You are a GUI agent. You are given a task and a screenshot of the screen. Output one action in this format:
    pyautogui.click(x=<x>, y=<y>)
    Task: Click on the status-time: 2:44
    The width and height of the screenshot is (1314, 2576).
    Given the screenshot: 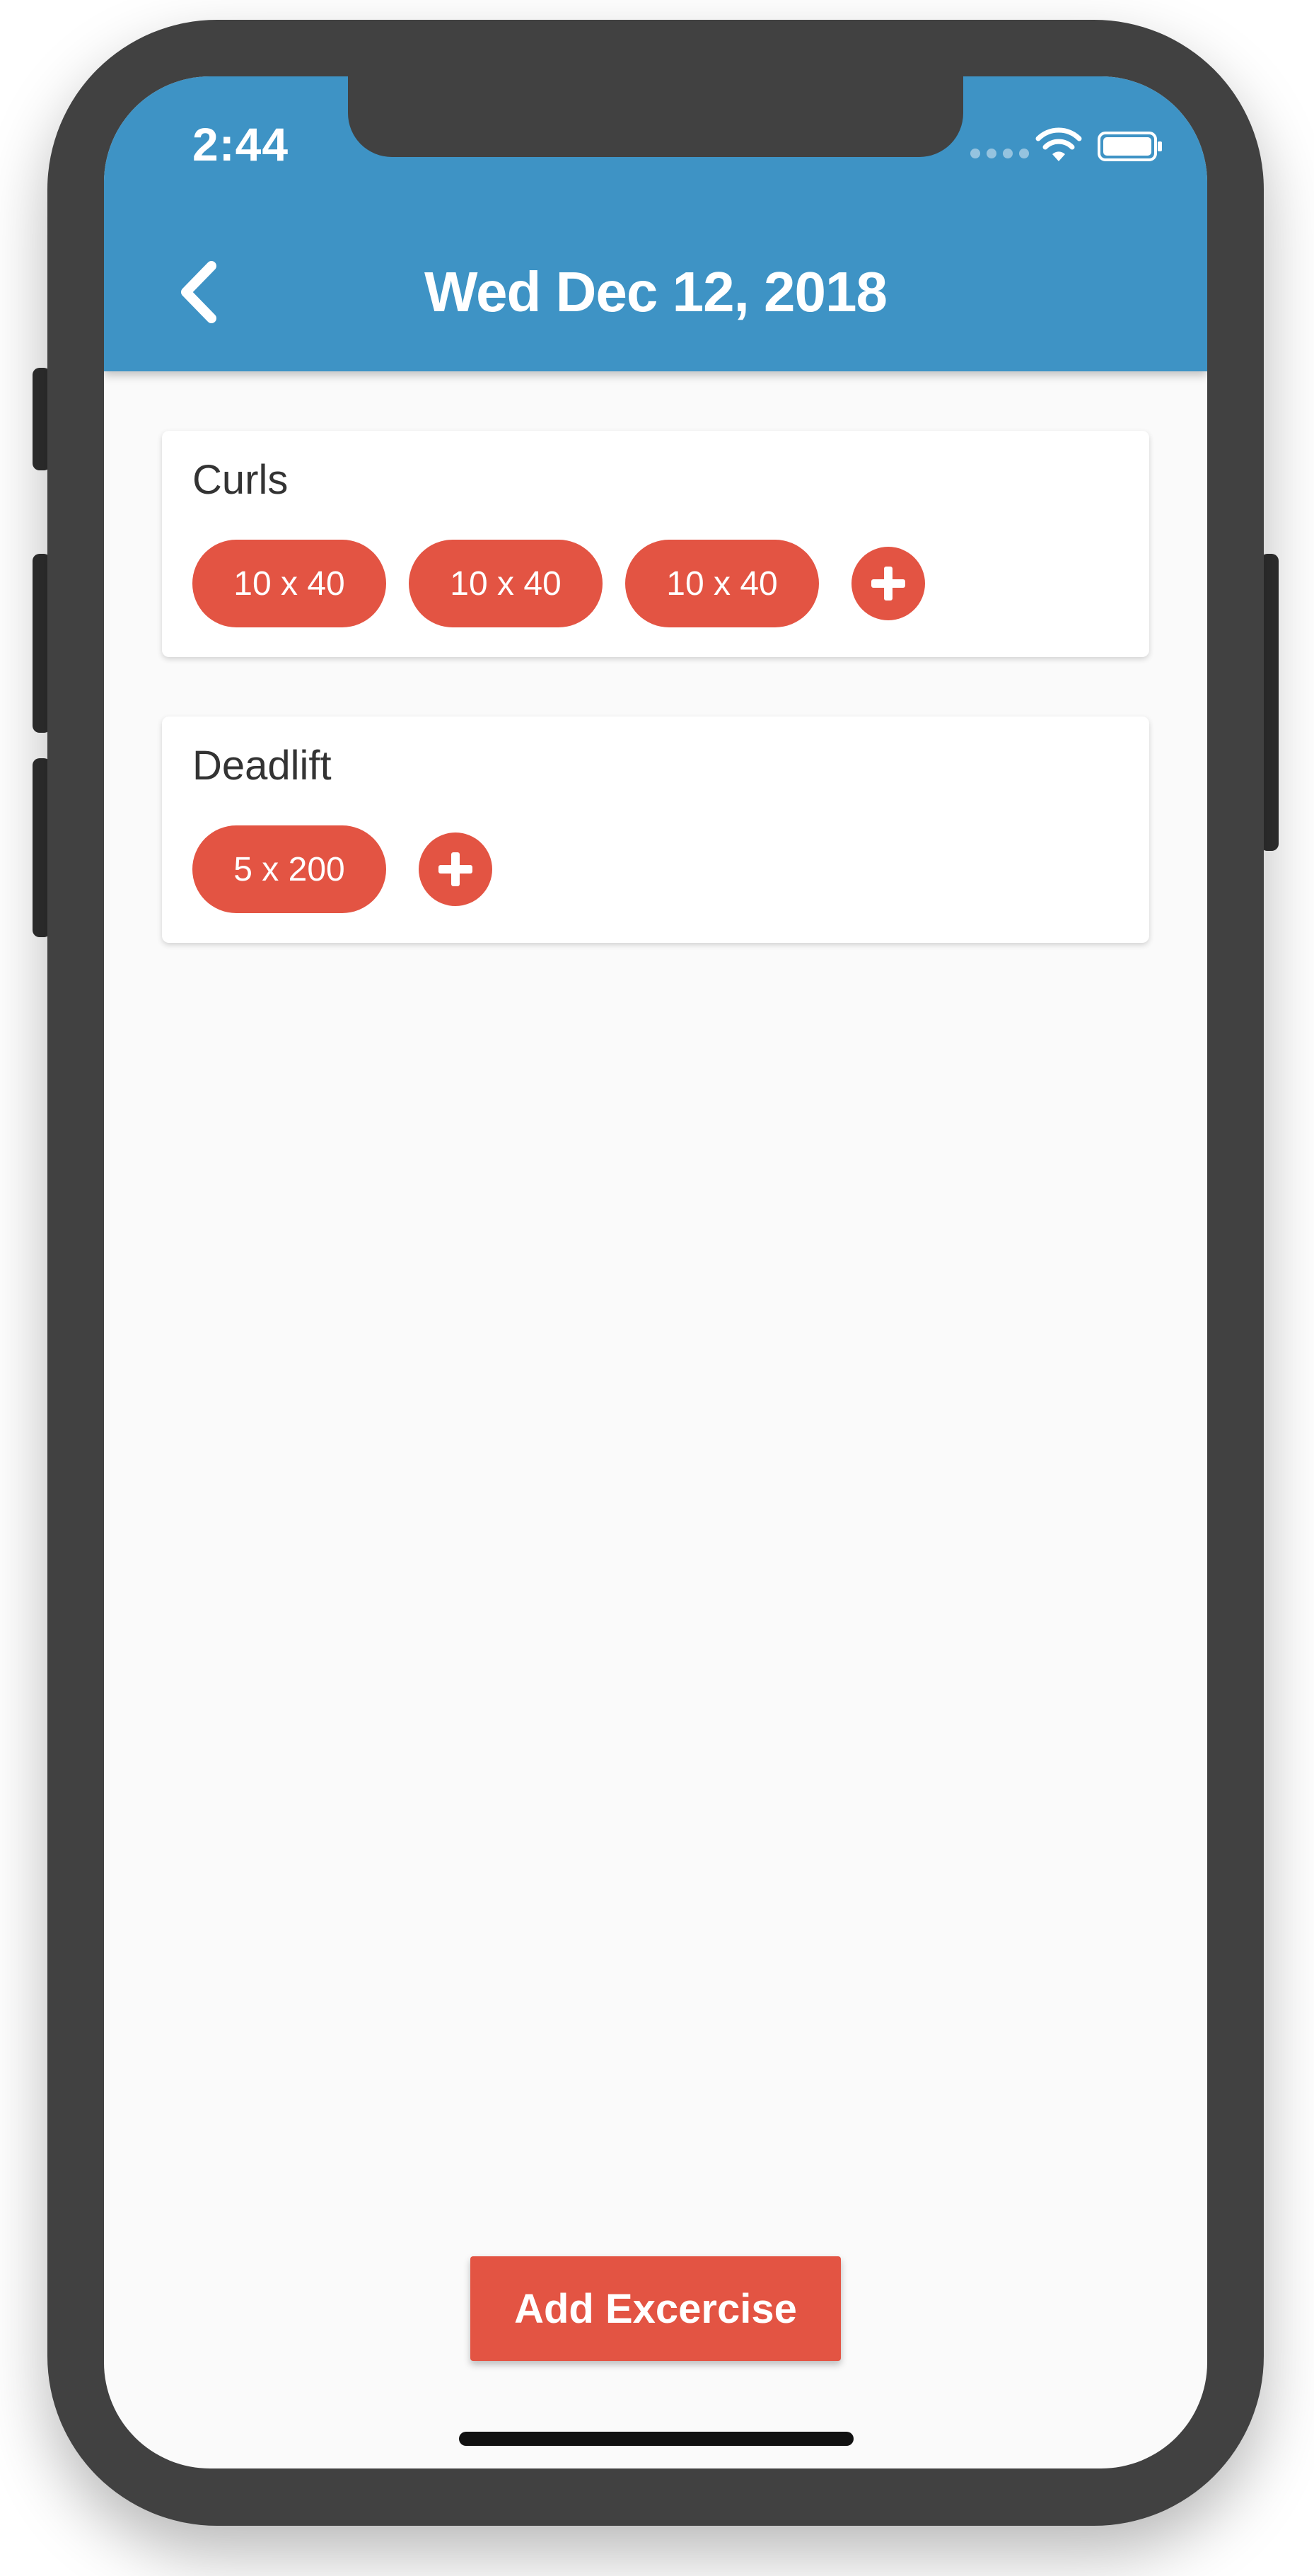 What is the action you would take?
    pyautogui.click(x=240, y=144)
    